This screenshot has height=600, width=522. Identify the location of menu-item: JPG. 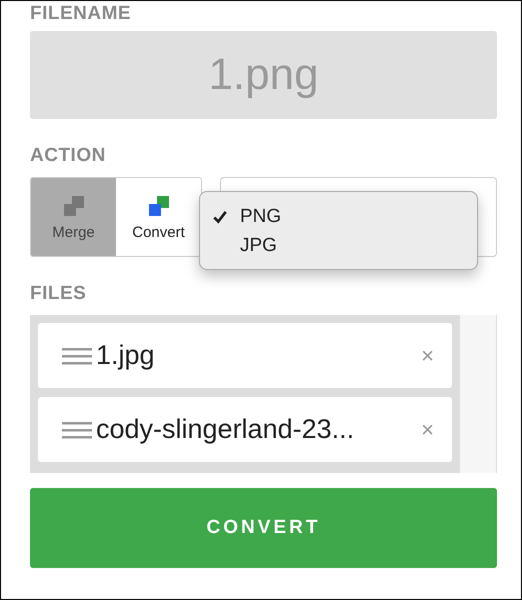
(344, 245).